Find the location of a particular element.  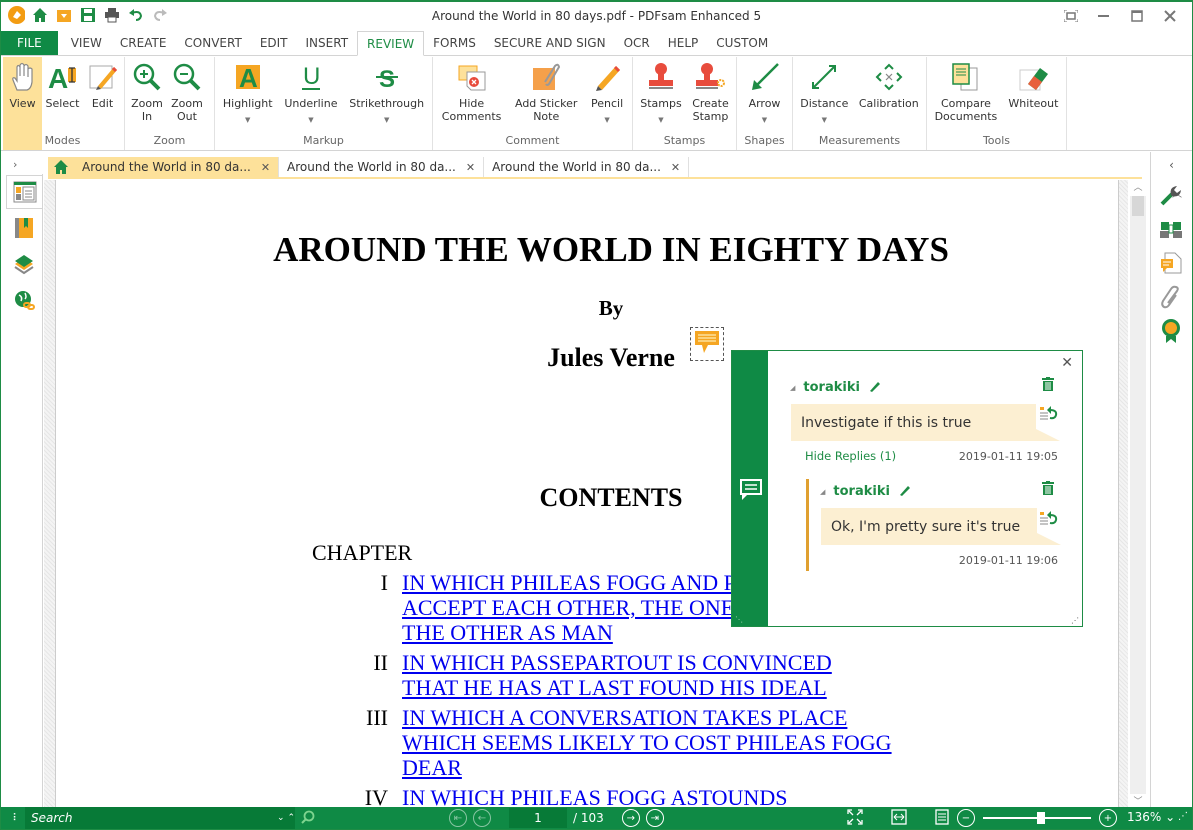

delete-comment-icon is located at coordinates (1048, 385).